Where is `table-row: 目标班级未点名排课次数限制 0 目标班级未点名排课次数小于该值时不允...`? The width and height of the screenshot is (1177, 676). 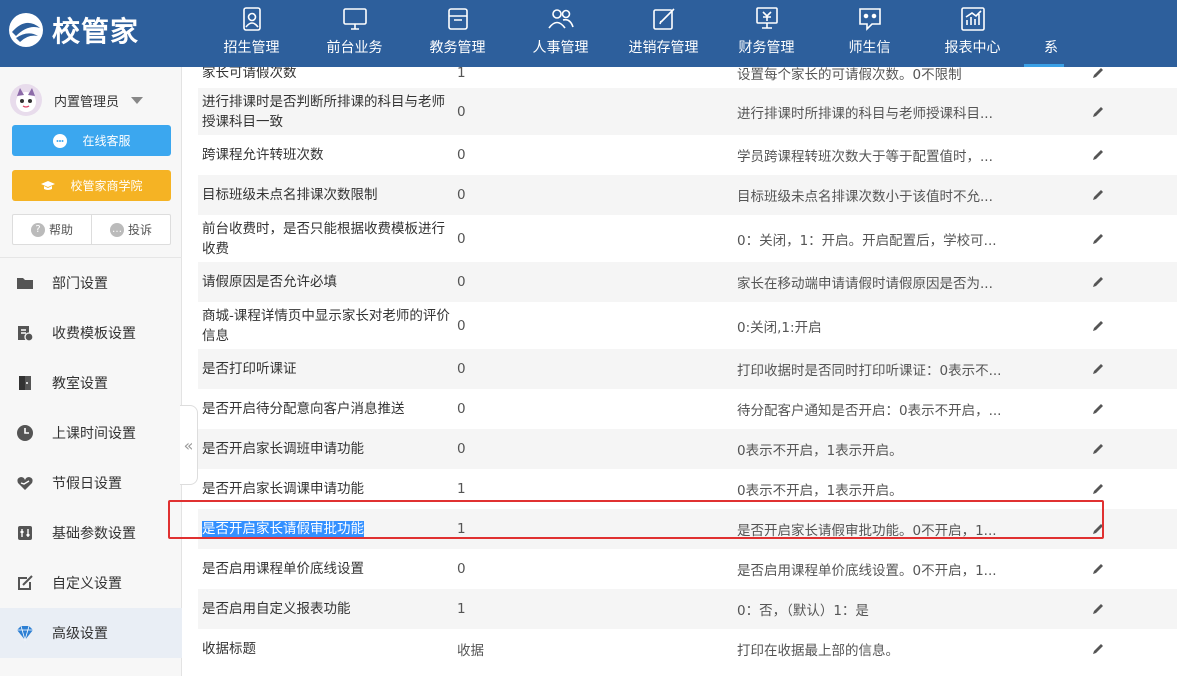
table-row: 目标班级未点名排课次数限制 0 目标班级未点名排课次数小于该值时不允... is located at coordinates (687, 195).